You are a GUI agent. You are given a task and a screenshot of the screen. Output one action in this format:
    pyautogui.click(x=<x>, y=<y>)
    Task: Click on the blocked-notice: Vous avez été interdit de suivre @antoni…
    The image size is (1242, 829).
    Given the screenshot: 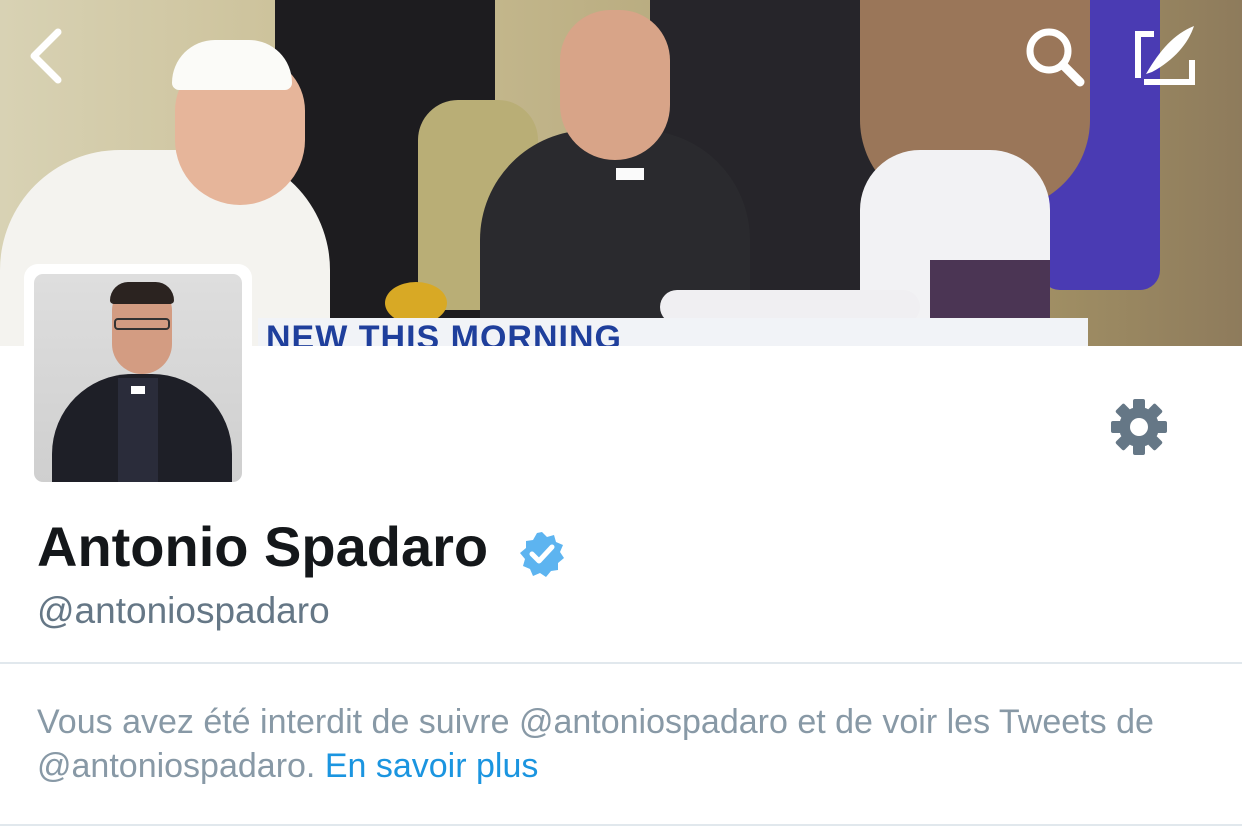 What is the action you would take?
    pyautogui.click(x=627, y=744)
    